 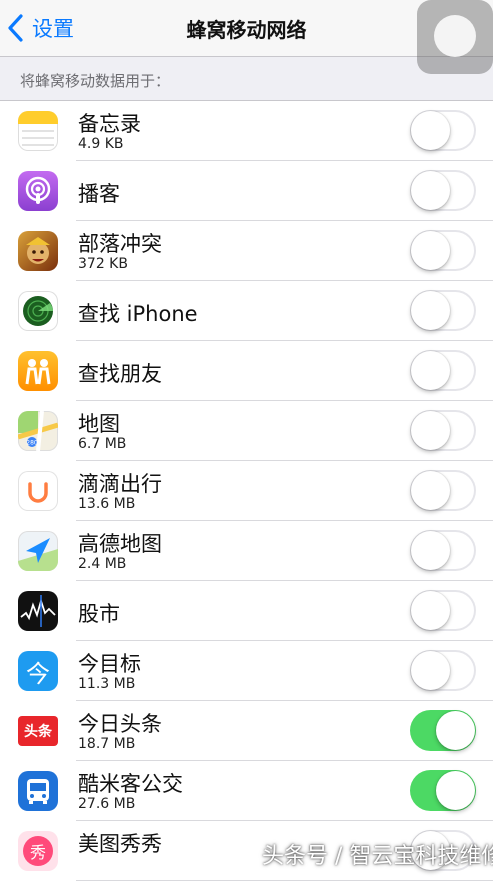 What do you see at coordinates (109, 664) in the screenshot?
I see `app-name: 今目标` at bounding box center [109, 664].